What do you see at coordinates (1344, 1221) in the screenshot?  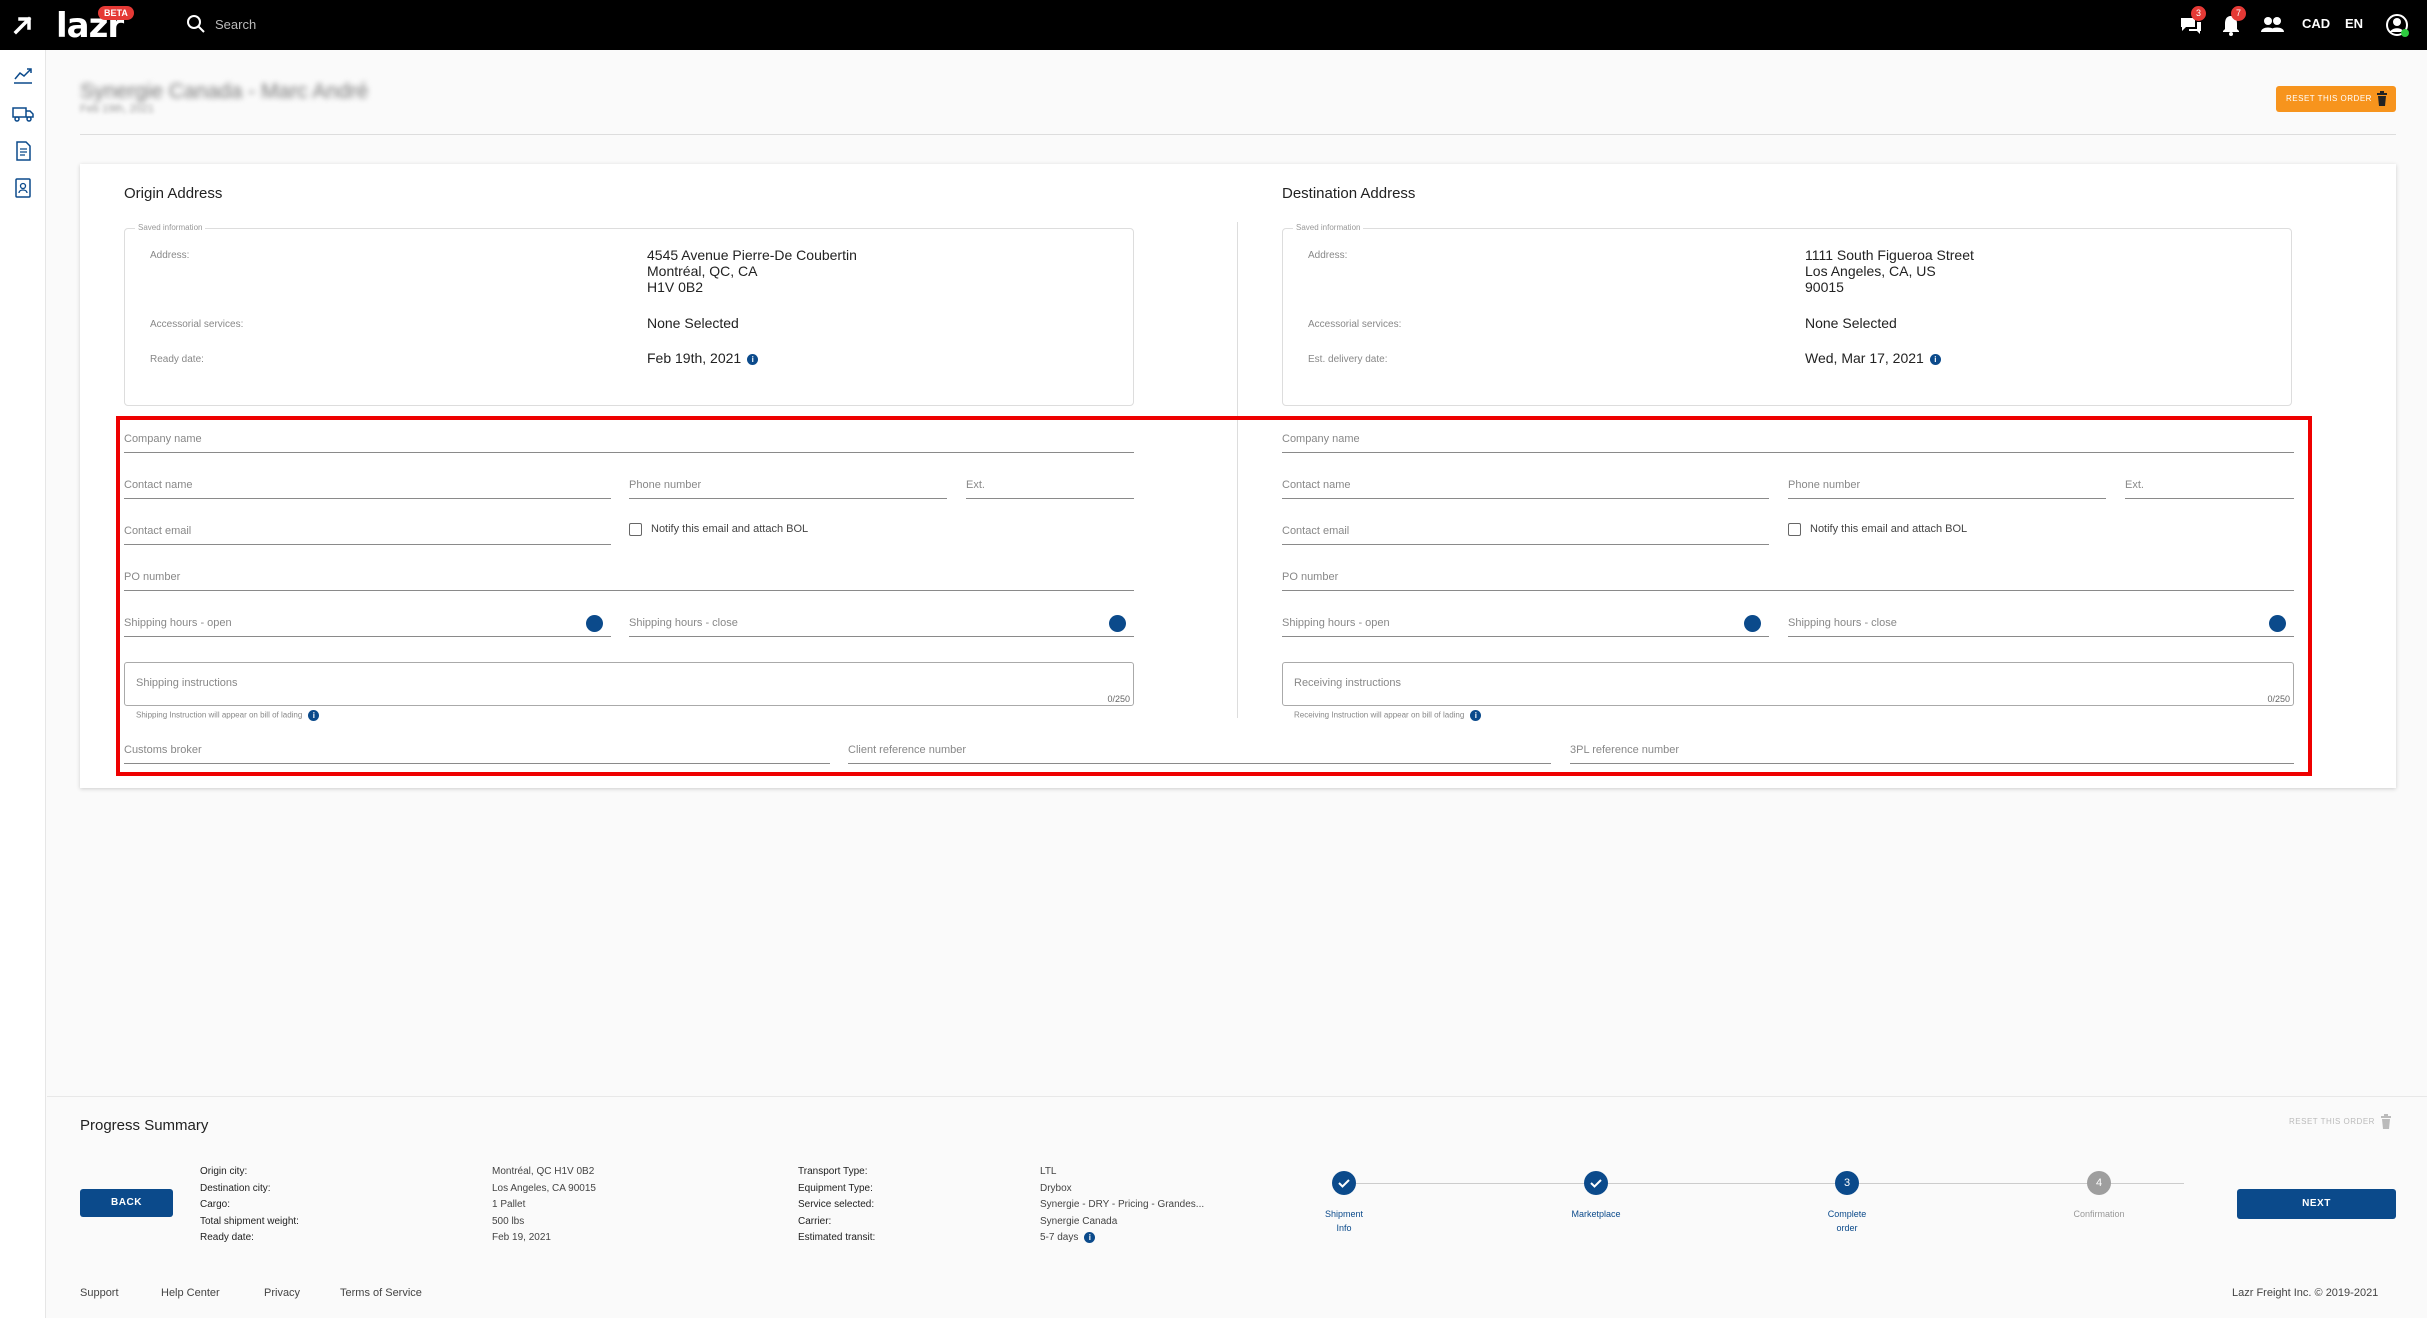 I see `step-1-label: Shipment Info` at bounding box center [1344, 1221].